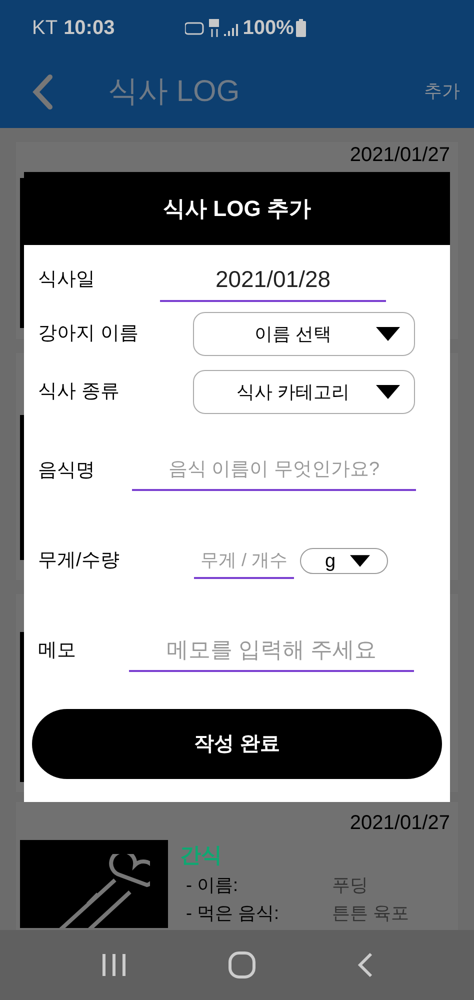 This screenshot has height=1000, width=474. Describe the element at coordinates (304, 334) in the screenshot. I see `dropdown: 이름 선택` at that location.